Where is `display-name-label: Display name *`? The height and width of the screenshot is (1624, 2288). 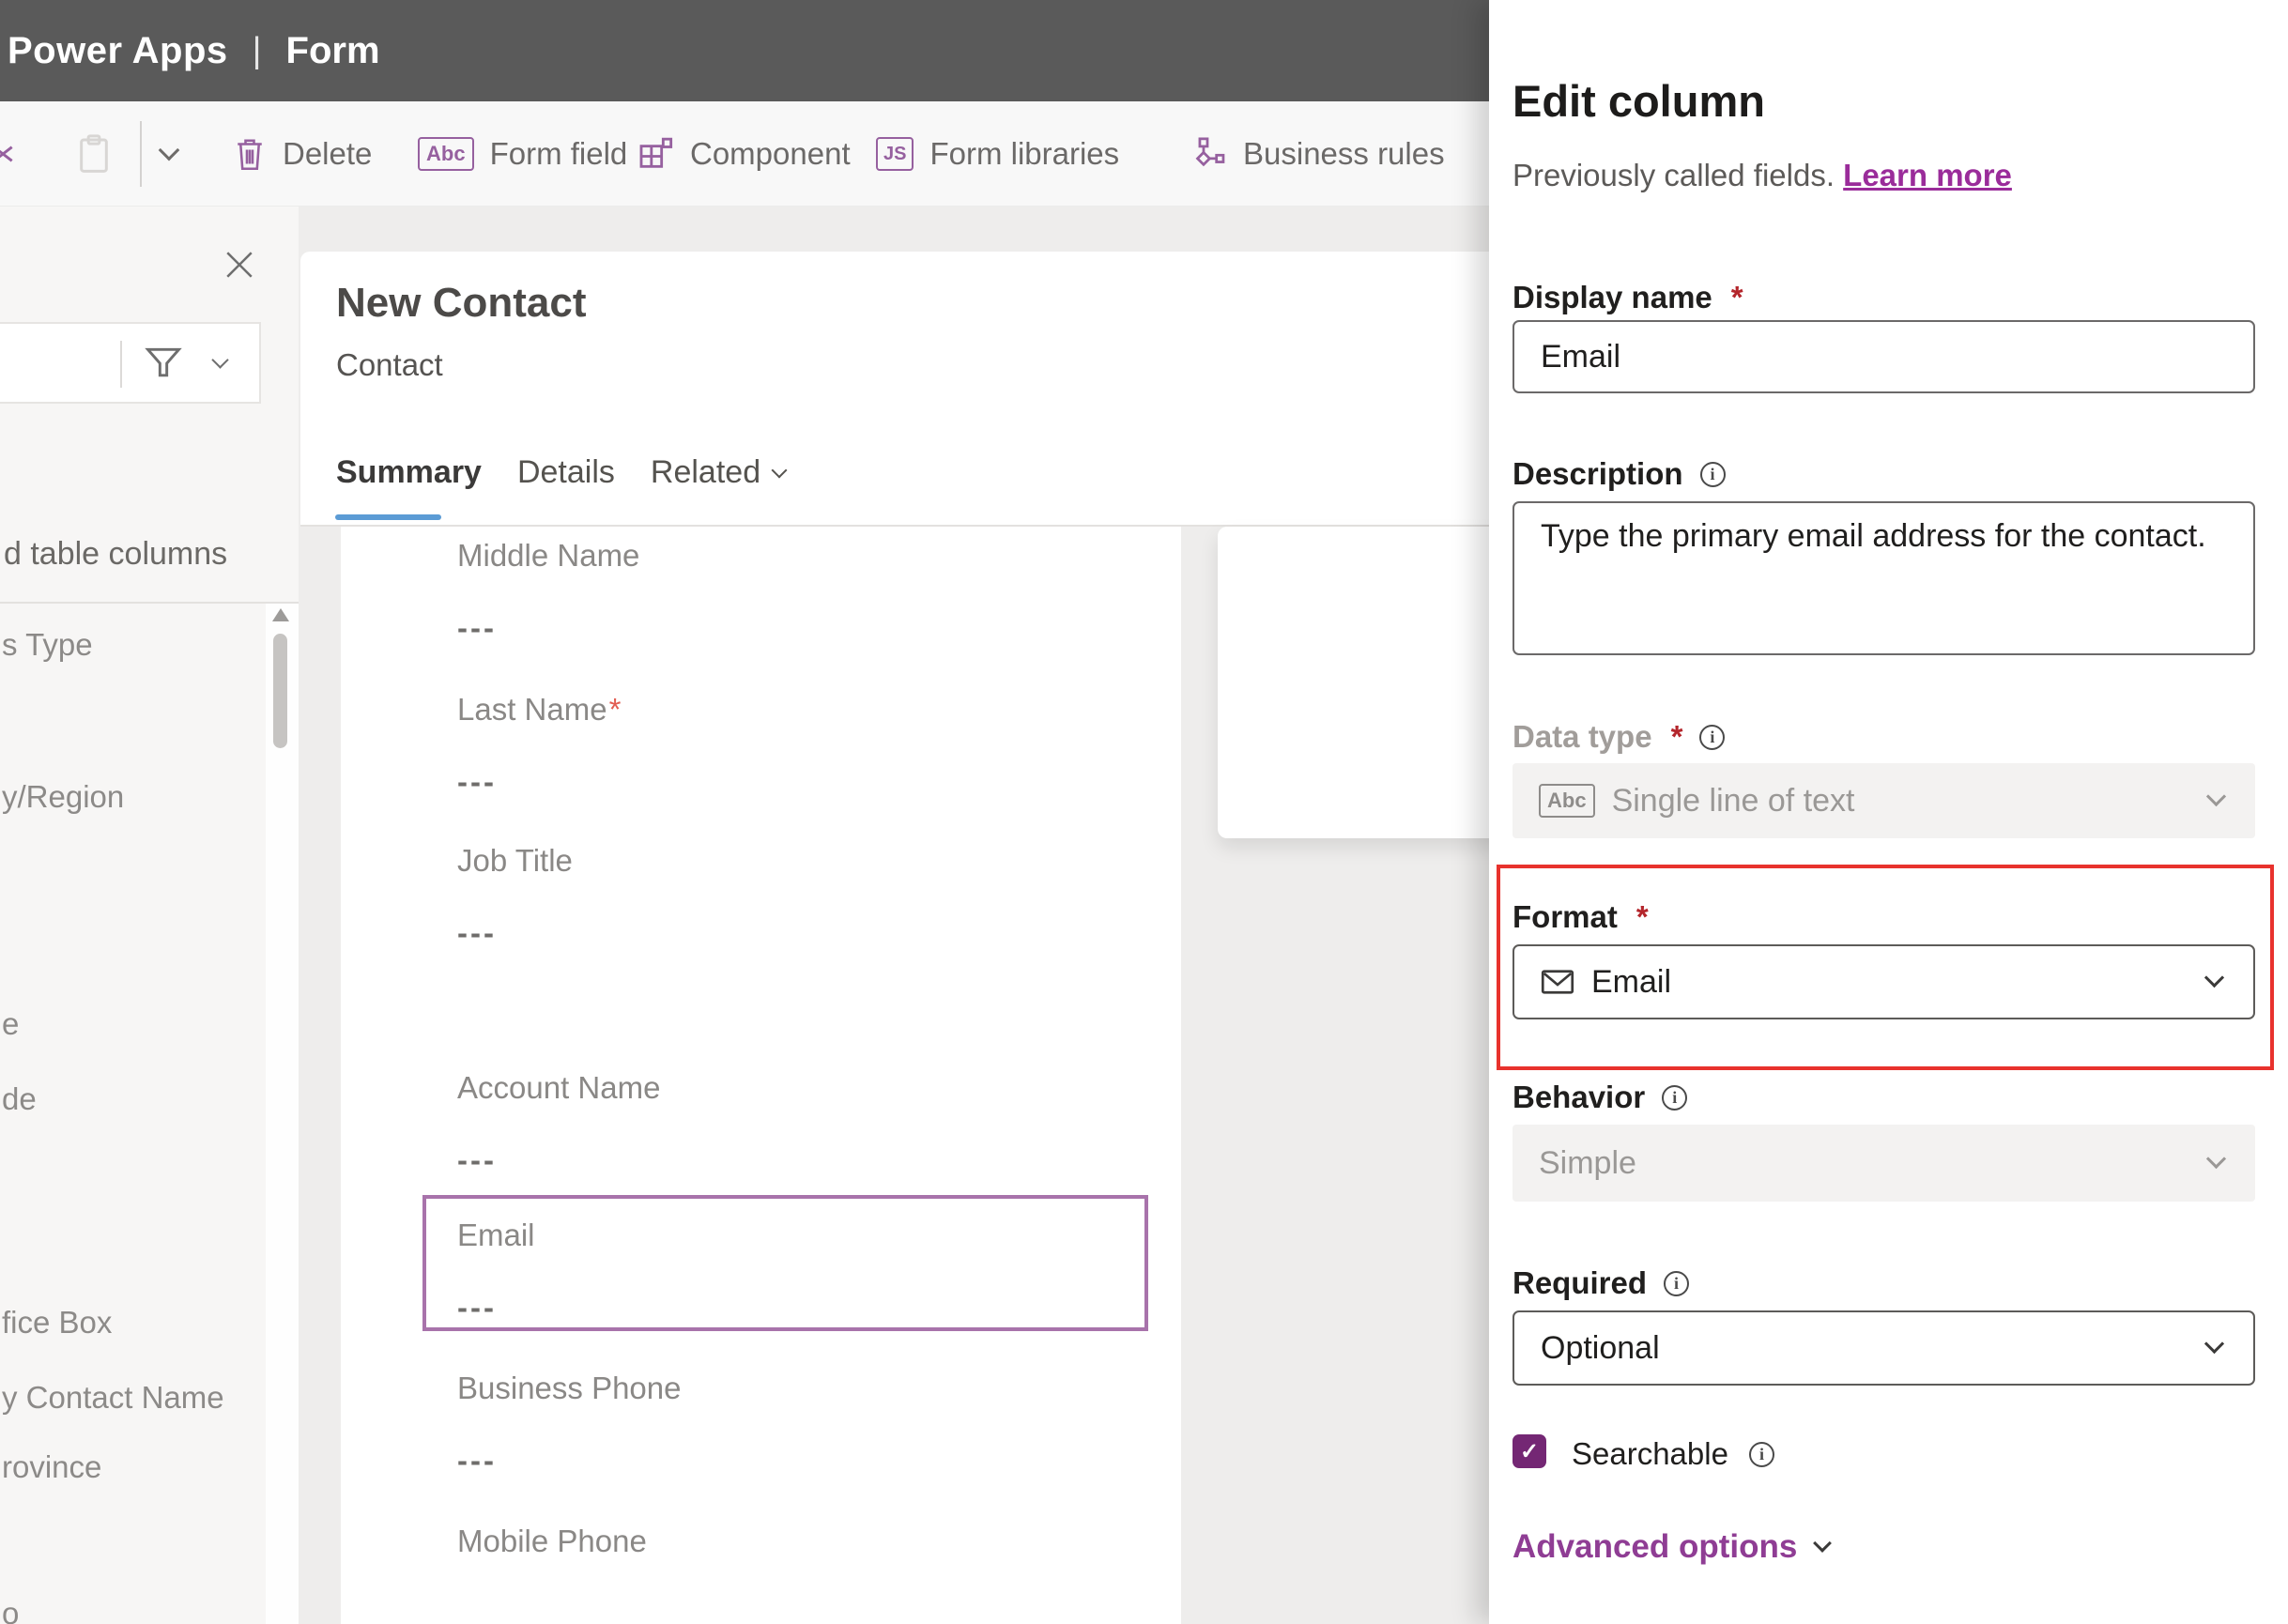 display-name-label: Display name * is located at coordinates (1628, 297).